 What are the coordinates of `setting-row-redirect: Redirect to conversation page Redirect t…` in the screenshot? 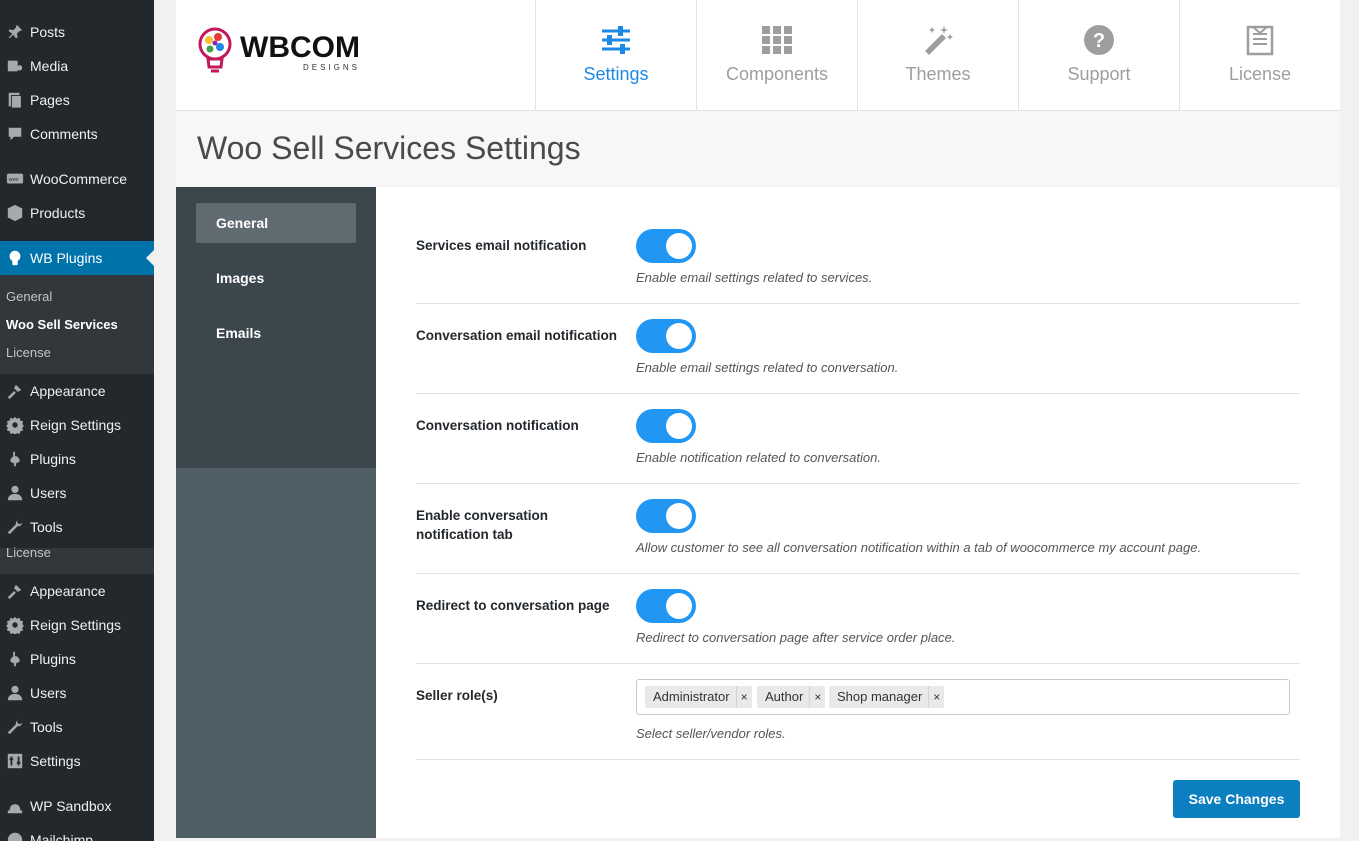 It's located at (858, 618).